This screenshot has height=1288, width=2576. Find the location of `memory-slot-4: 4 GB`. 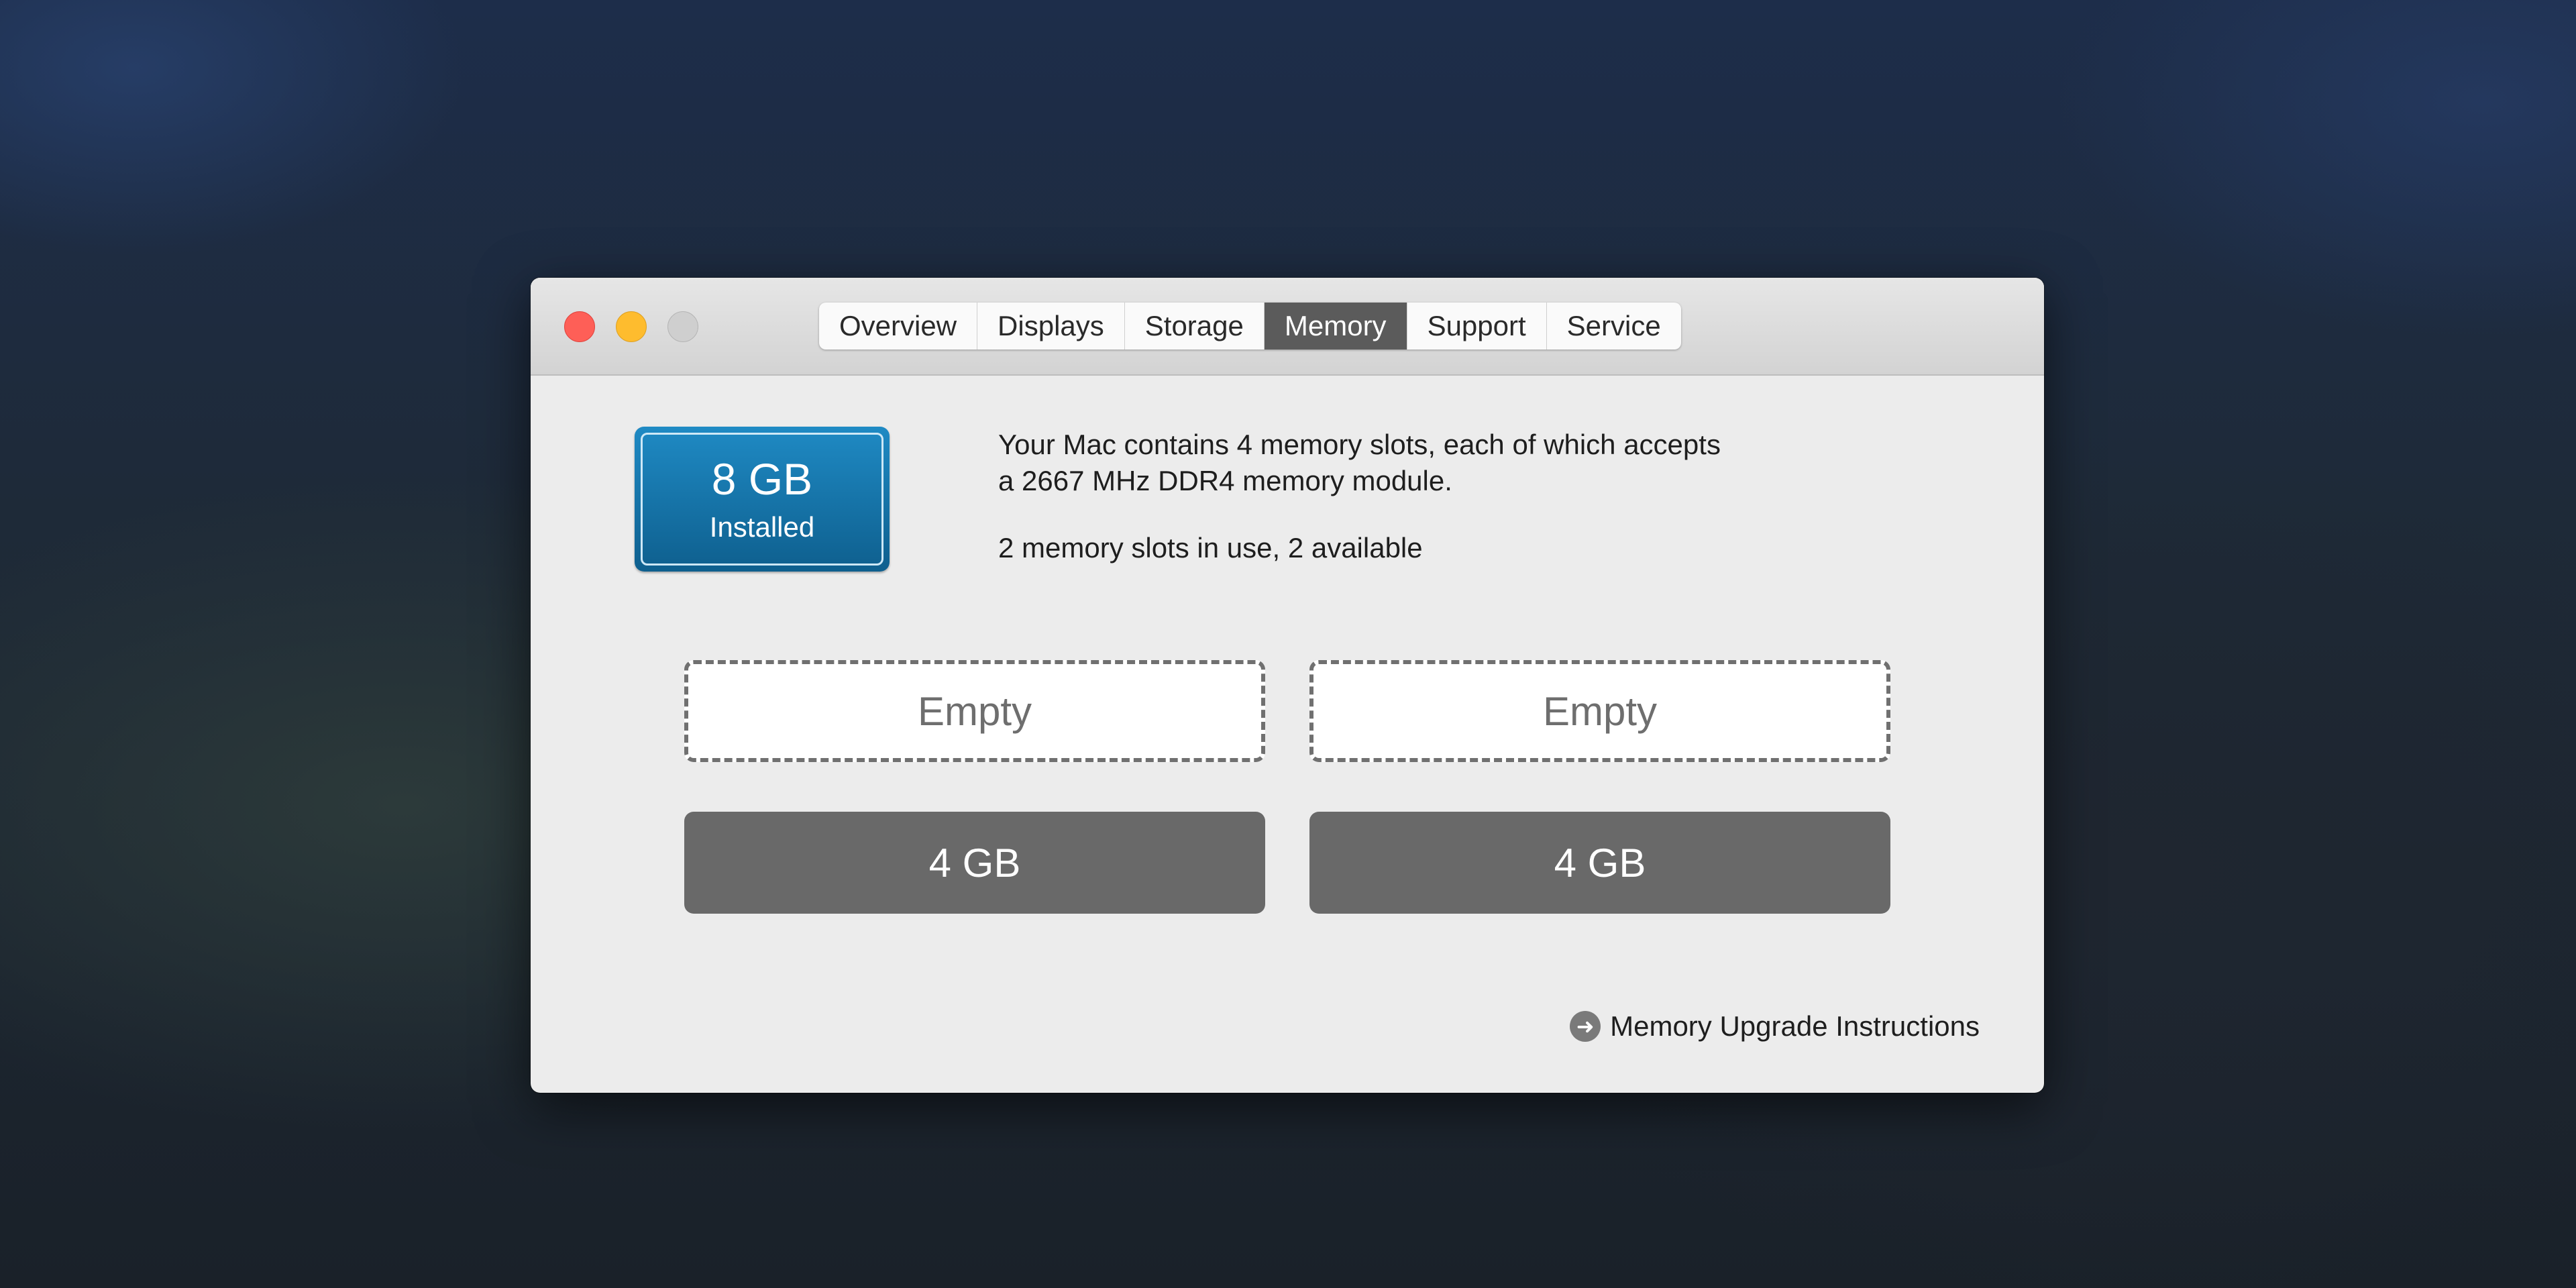

memory-slot-4: 4 GB is located at coordinates (1599, 863).